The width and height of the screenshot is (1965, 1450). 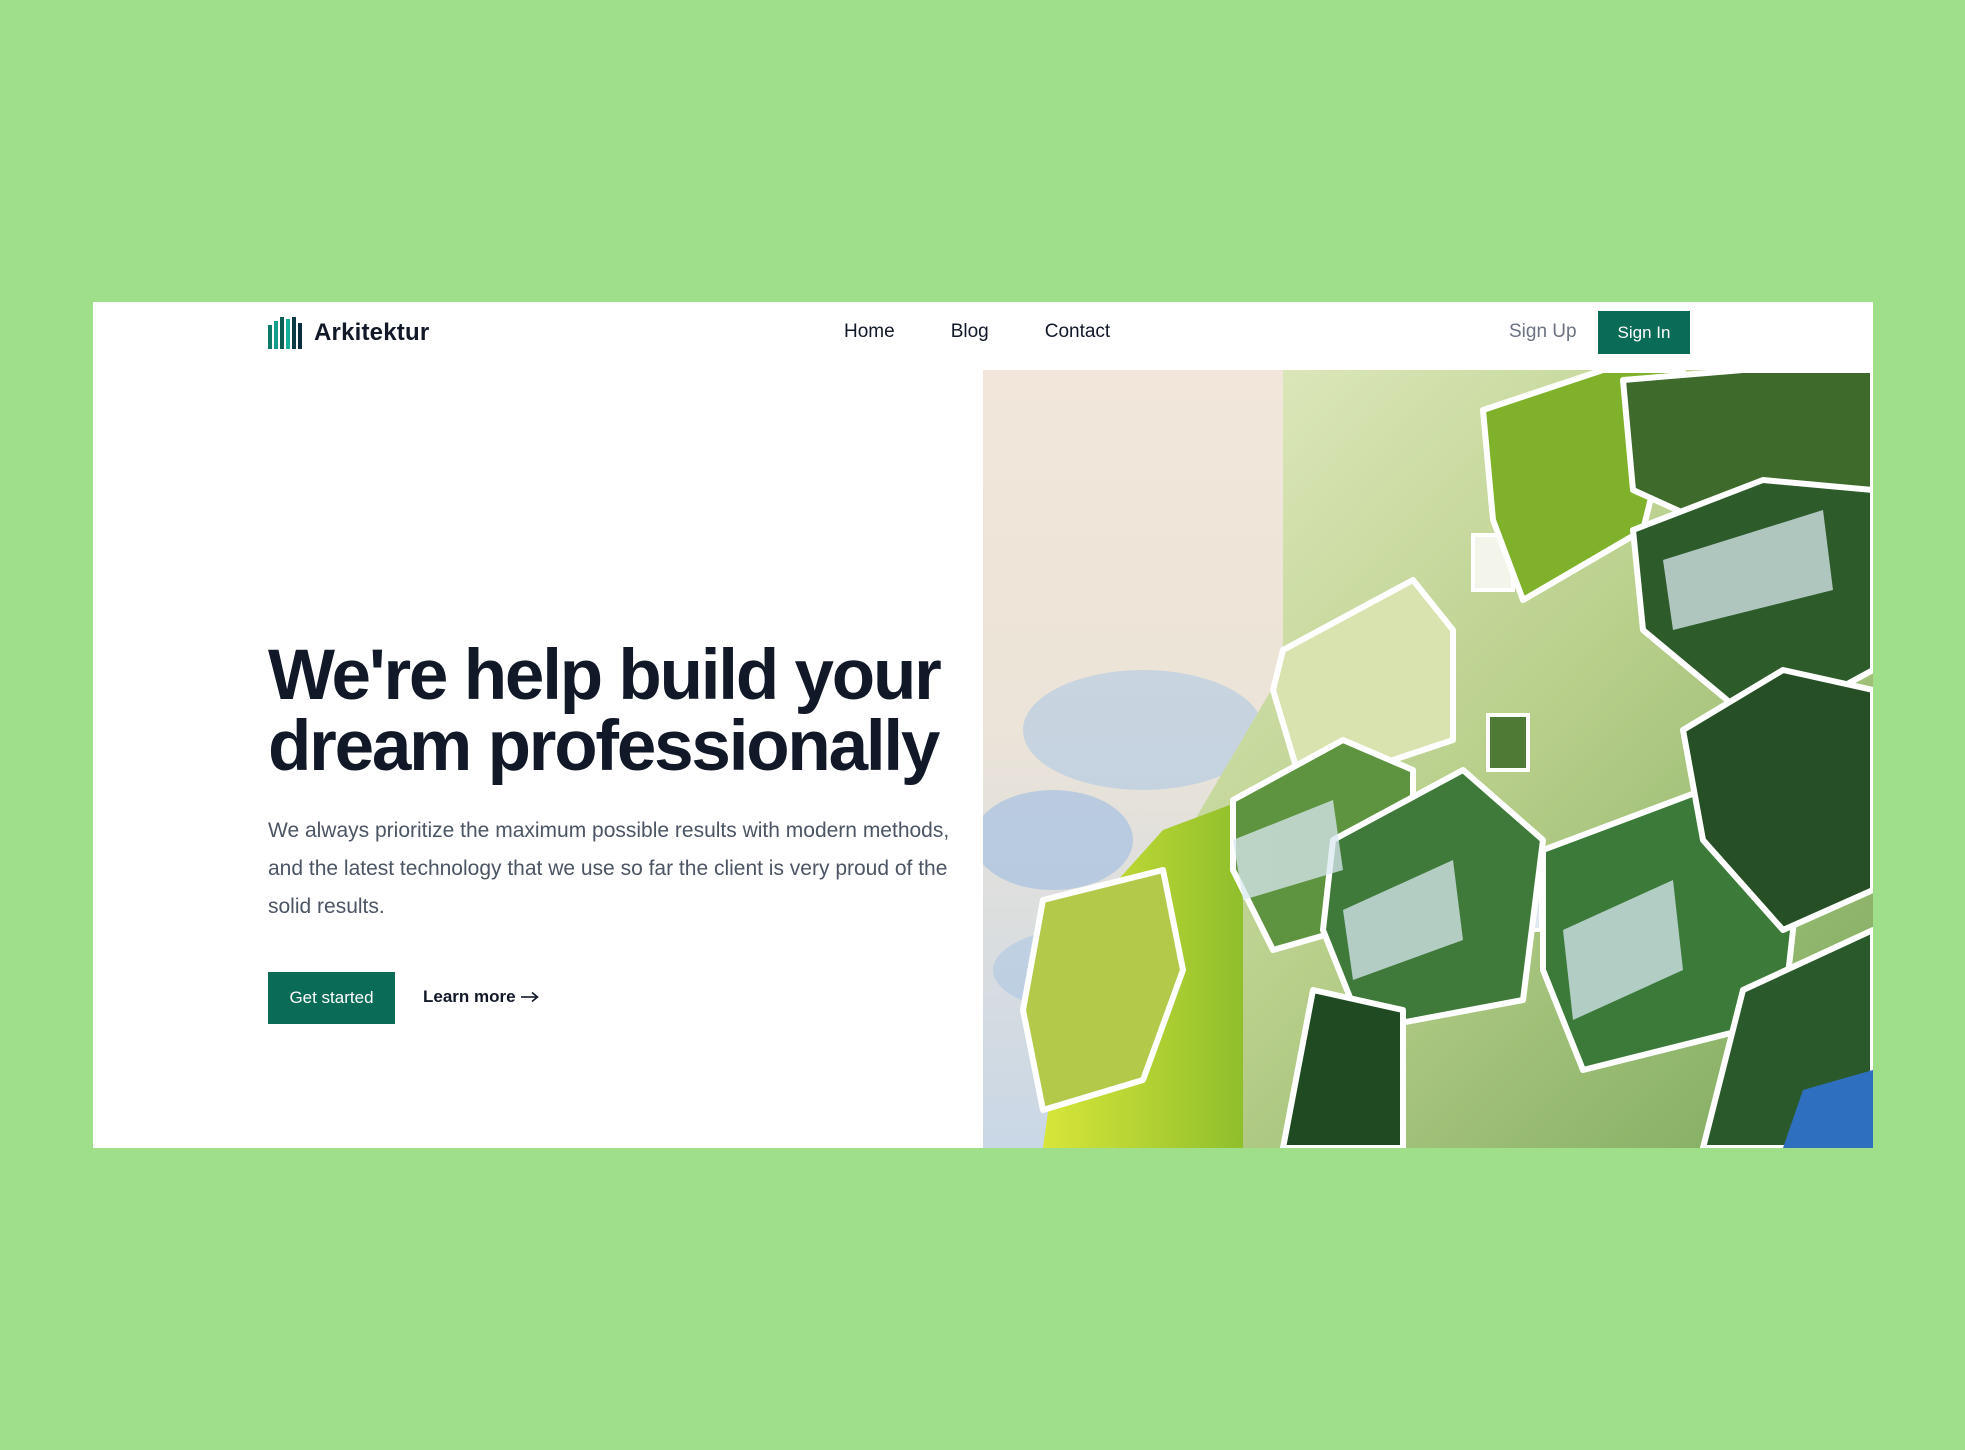 I want to click on sign-up-link: Sign Up, so click(x=1543, y=332).